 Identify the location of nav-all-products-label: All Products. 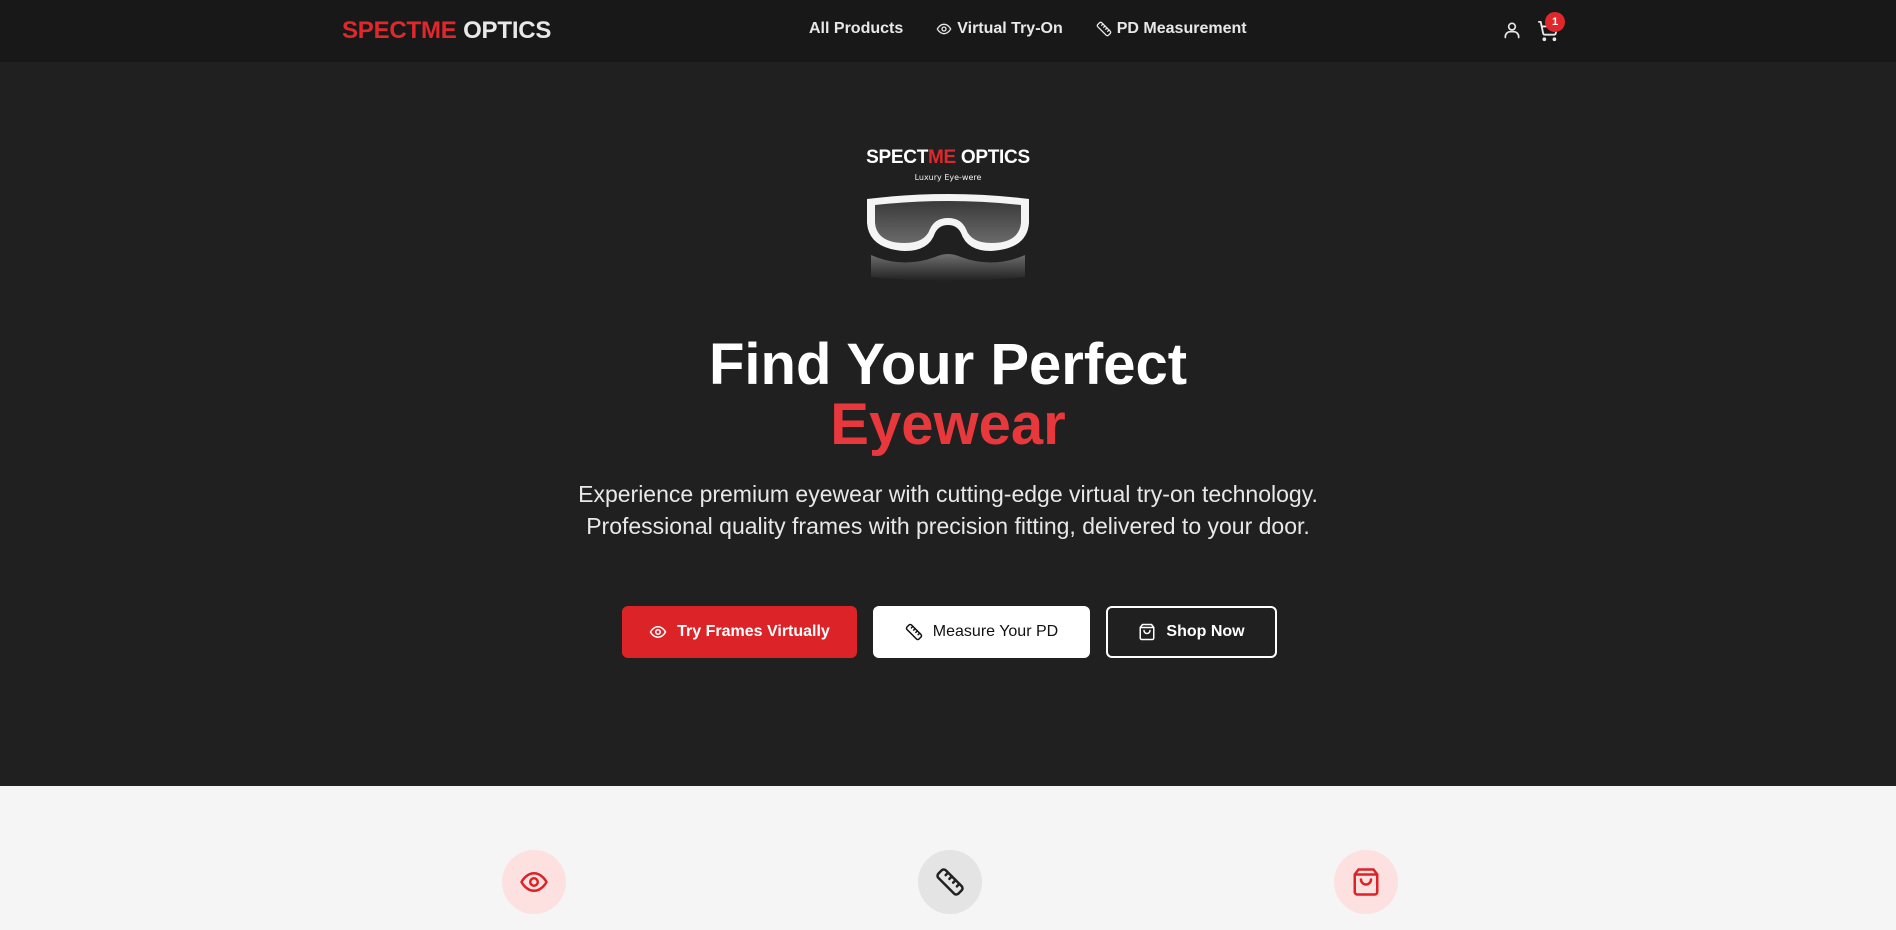
(856, 28).